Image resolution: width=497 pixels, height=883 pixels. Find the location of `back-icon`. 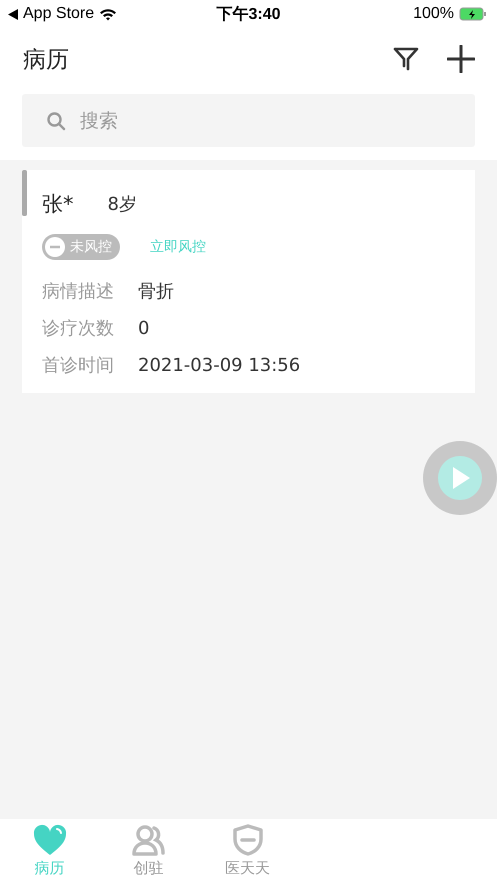

back-icon is located at coordinates (13, 14).